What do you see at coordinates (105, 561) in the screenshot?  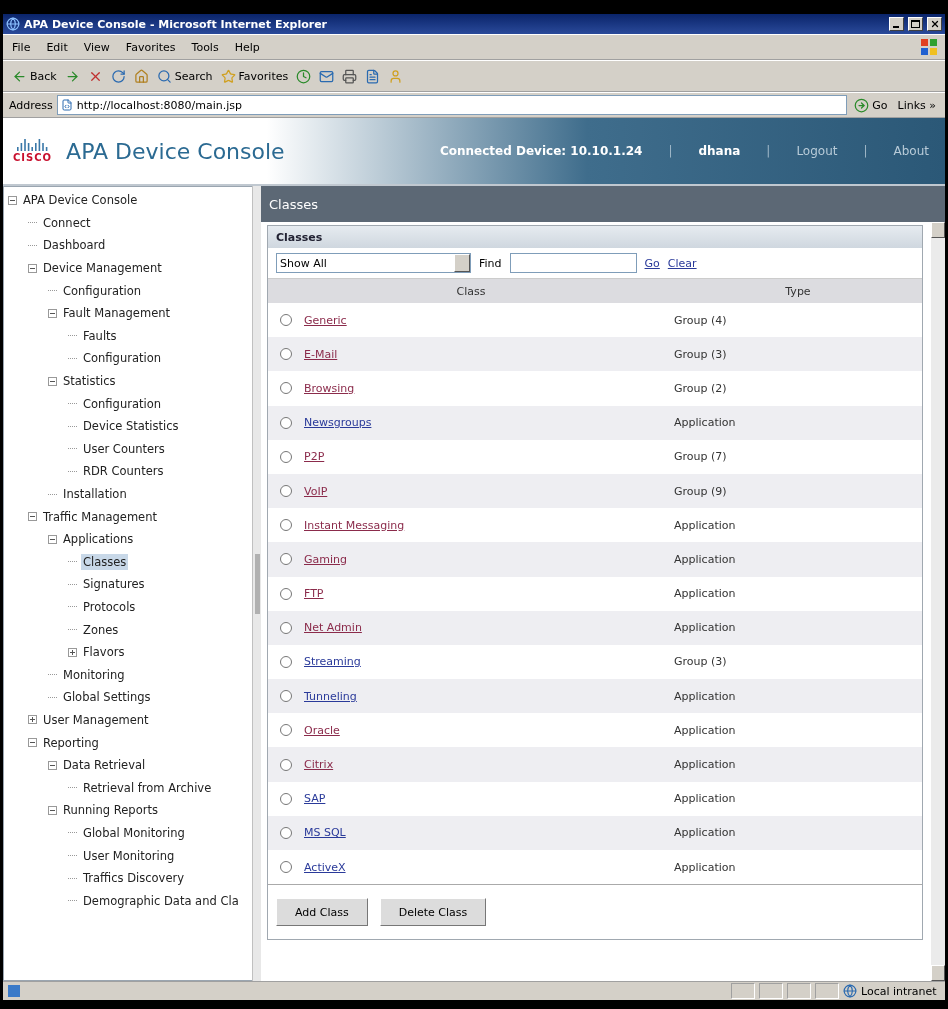 I see `tree-item: Classes` at bounding box center [105, 561].